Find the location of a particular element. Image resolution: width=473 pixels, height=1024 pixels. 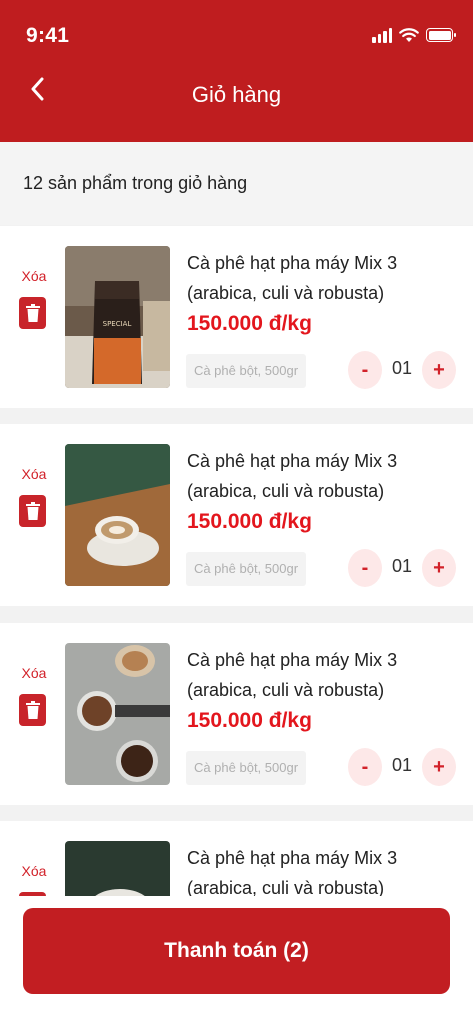

product-image: SPECIAL is located at coordinates (117, 317).